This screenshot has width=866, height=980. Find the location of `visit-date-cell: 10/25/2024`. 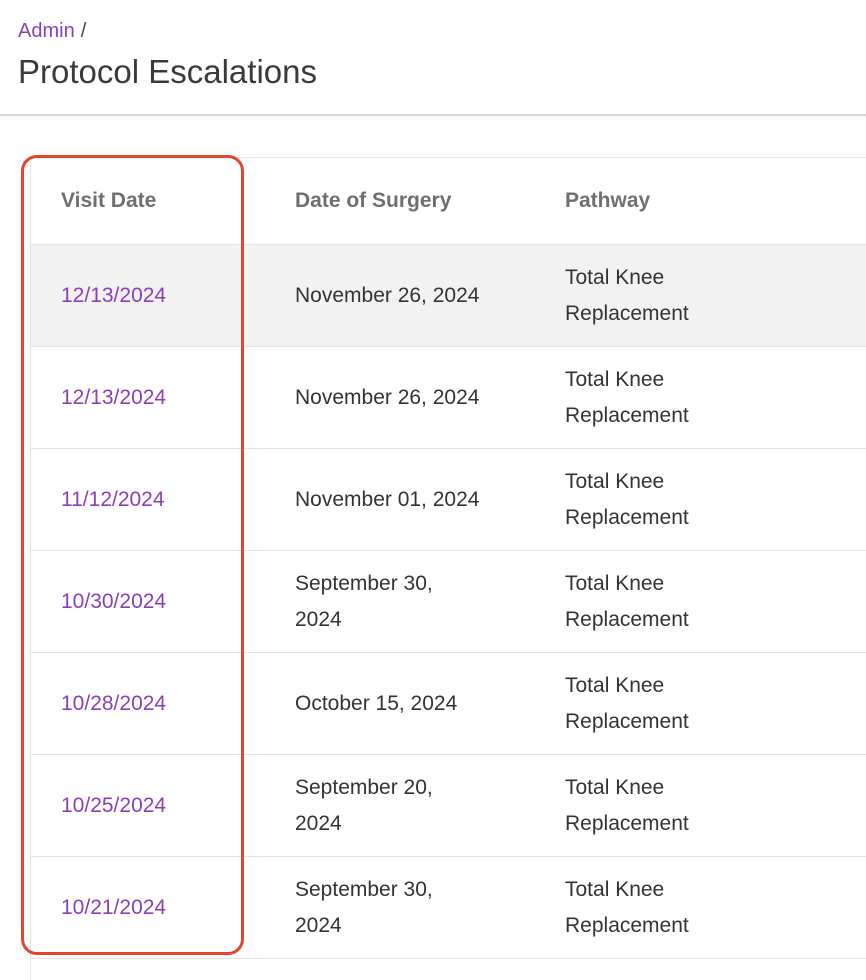

visit-date-cell: 10/25/2024 is located at coordinates (166, 805).